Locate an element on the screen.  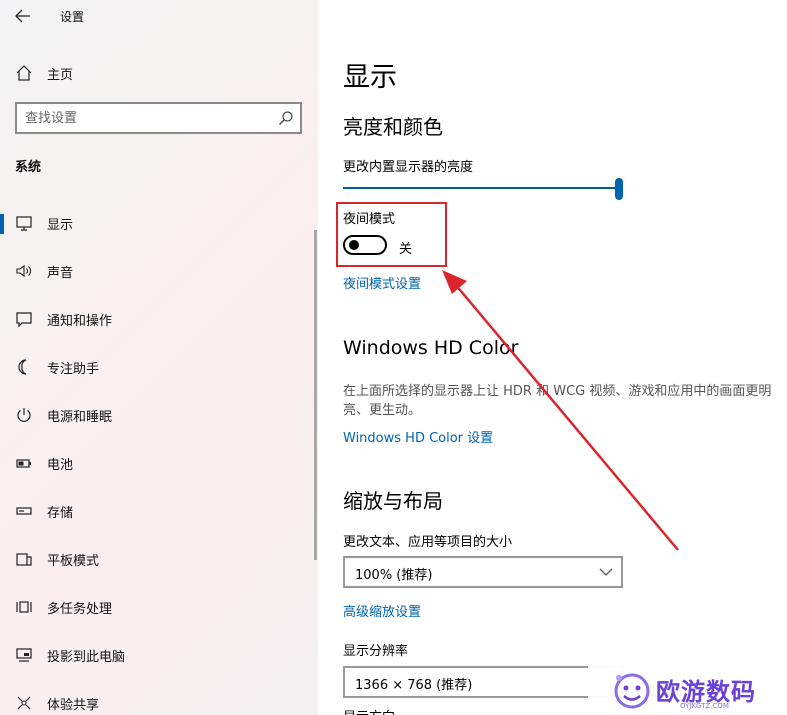
brightness-slider-track is located at coordinates (481, 188).